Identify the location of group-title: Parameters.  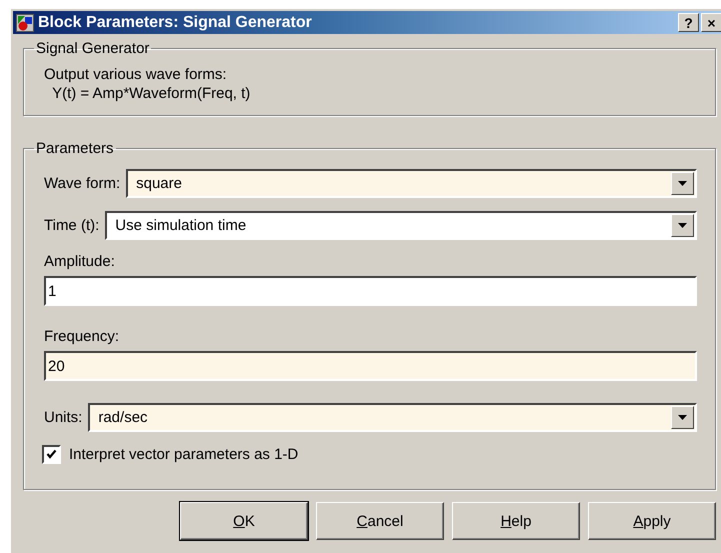
(75, 148).